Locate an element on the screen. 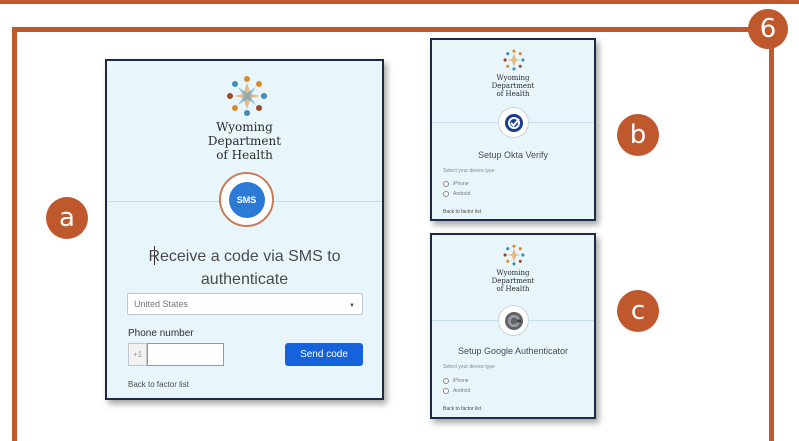 Image resolution: width=799 pixels, height=441 pixels. callout-badge-c: c is located at coordinates (638, 311).